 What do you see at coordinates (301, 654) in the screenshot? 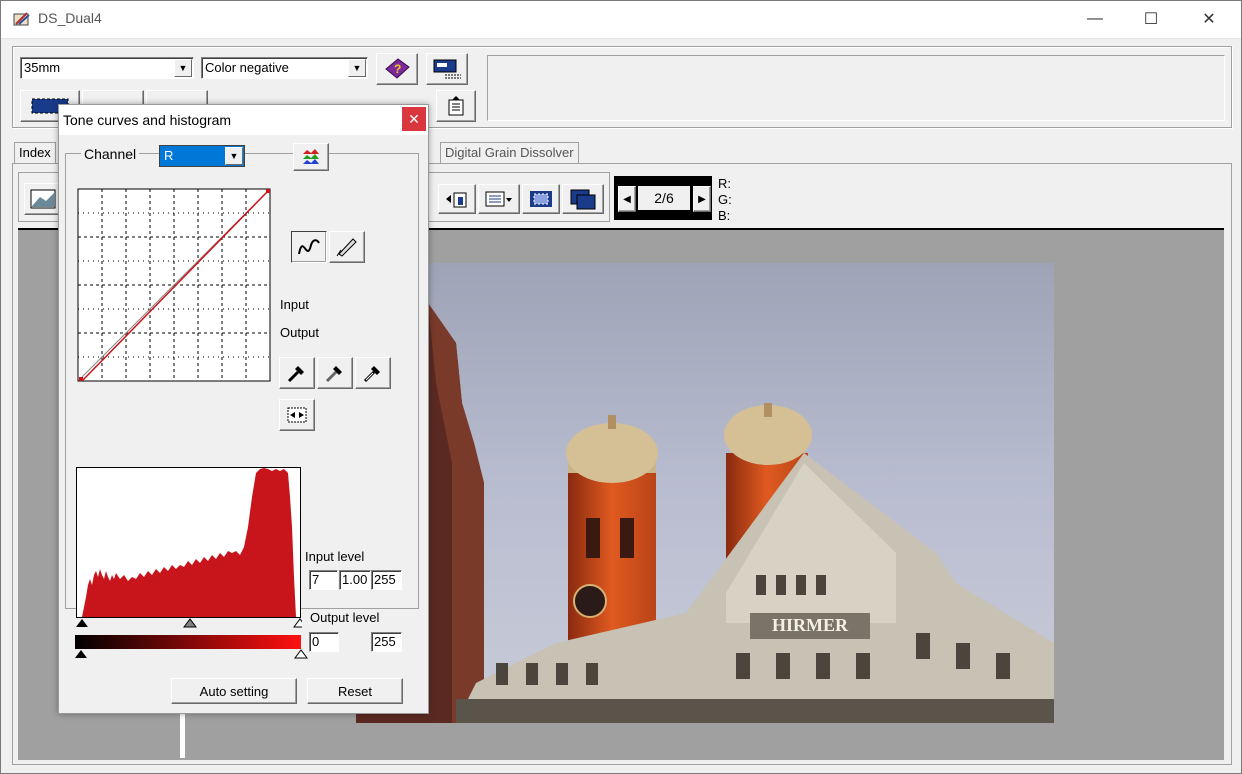
I see `output-white-slider` at bounding box center [301, 654].